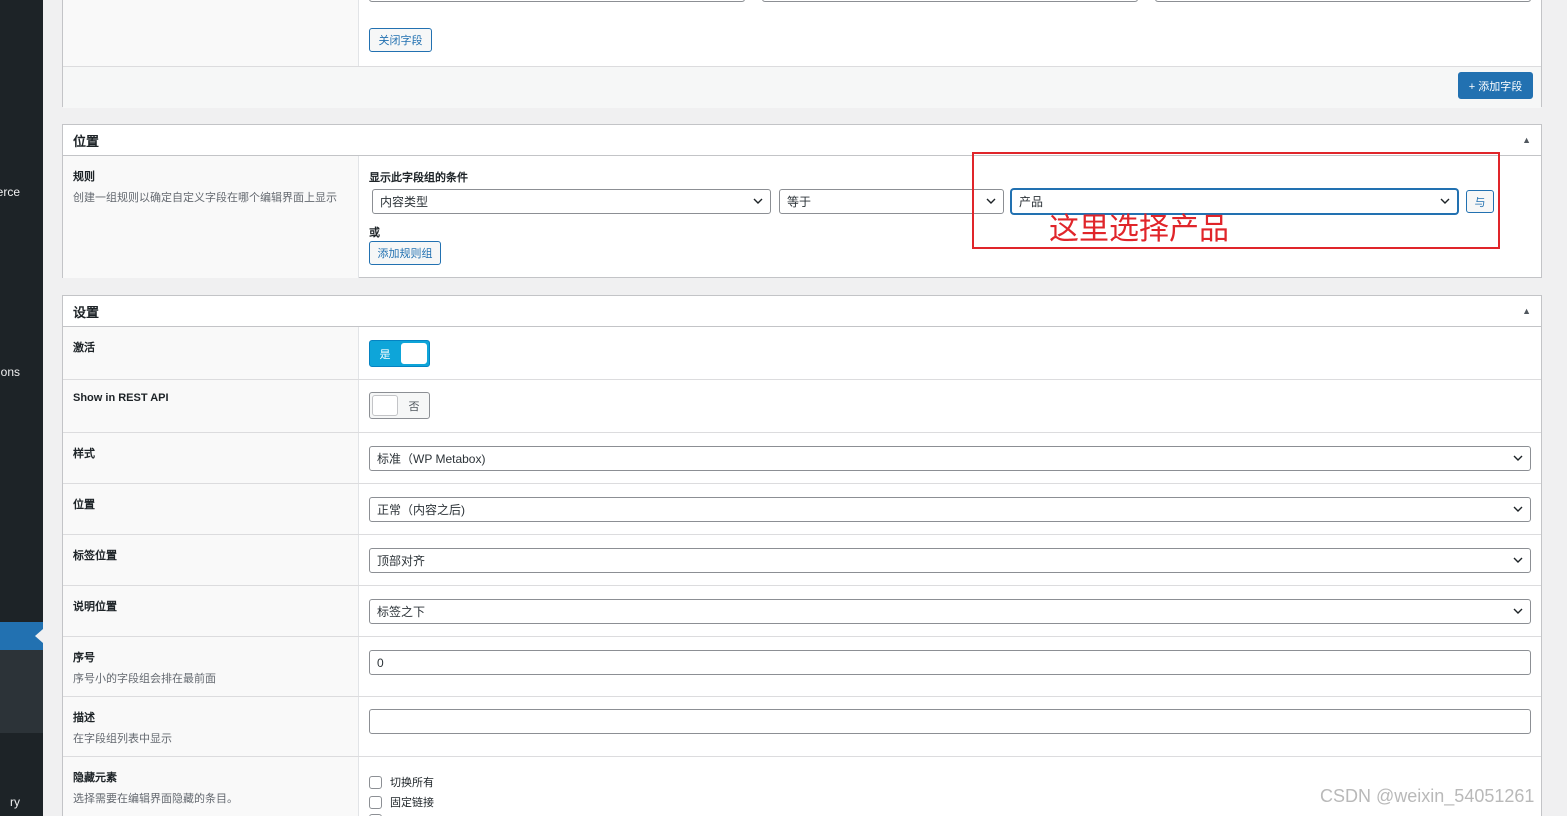 Image resolution: width=1567 pixels, height=816 pixels. What do you see at coordinates (404, 202) in the screenshot?
I see `rule-param-value: 内容类型` at bounding box center [404, 202].